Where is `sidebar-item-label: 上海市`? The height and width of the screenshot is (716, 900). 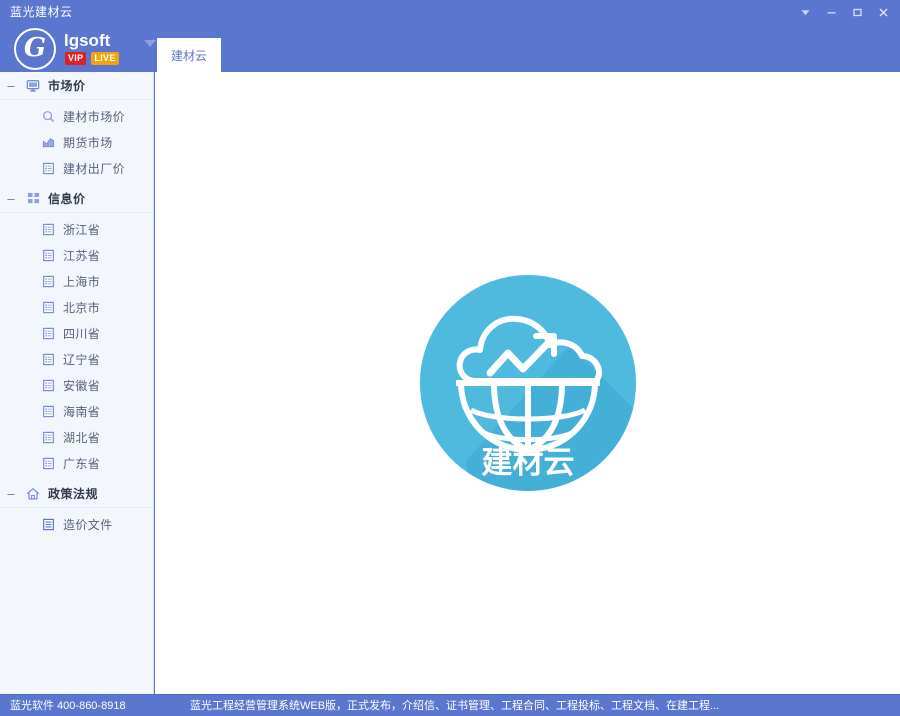 sidebar-item-label: 上海市 is located at coordinates (82, 281).